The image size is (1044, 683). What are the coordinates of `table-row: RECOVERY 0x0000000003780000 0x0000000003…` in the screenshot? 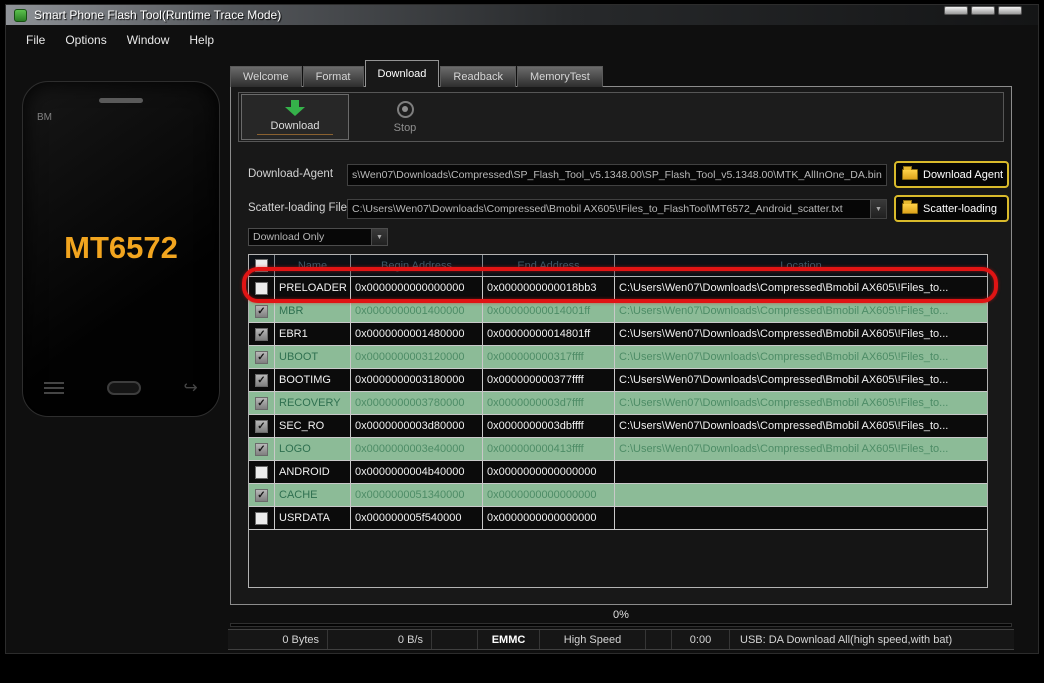 It's located at (618, 403).